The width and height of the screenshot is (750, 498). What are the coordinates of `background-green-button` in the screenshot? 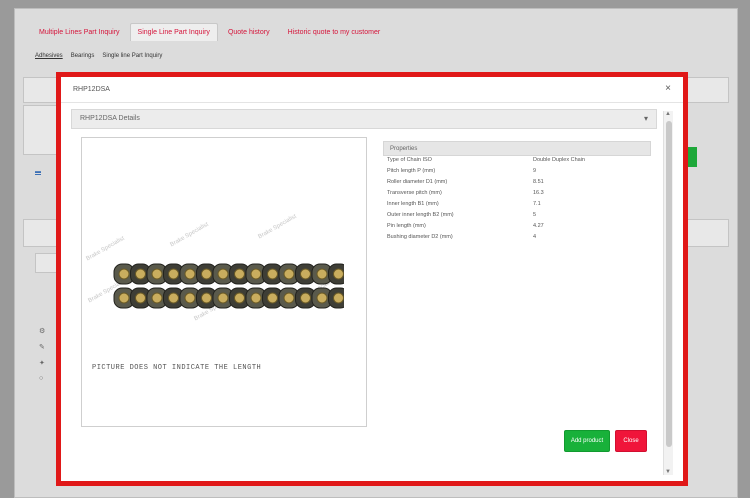 It's located at (692, 157).